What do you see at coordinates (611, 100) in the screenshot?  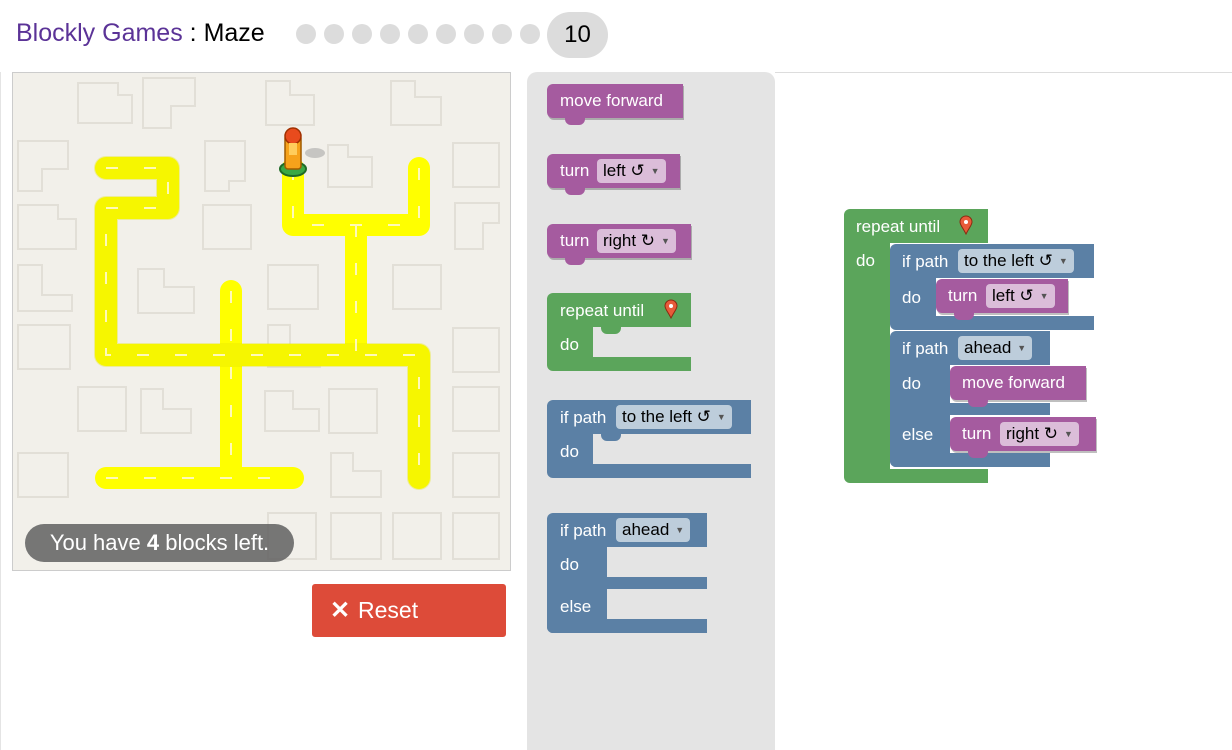 I see `move-forward-label: move forward` at bounding box center [611, 100].